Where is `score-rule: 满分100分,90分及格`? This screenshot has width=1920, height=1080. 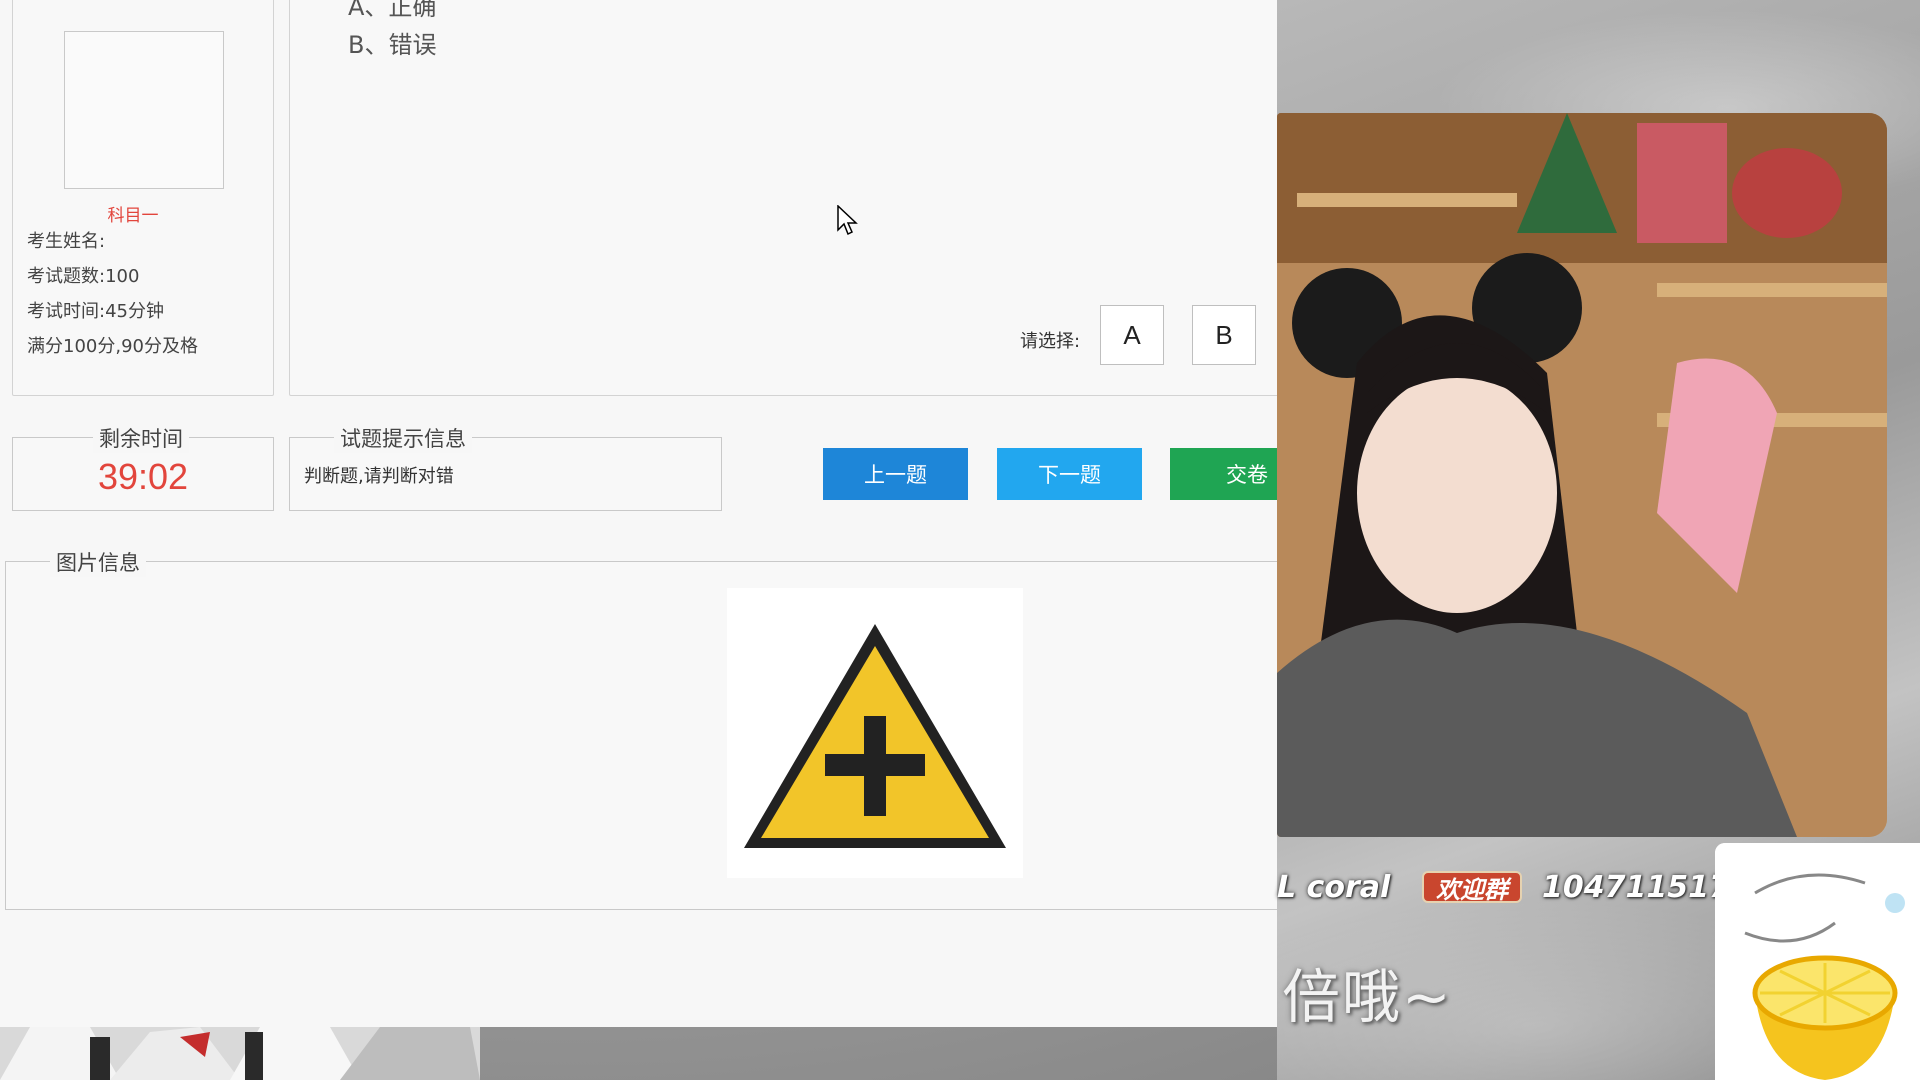
score-rule: 满分100分,90分及格 is located at coordinates (112, 346).